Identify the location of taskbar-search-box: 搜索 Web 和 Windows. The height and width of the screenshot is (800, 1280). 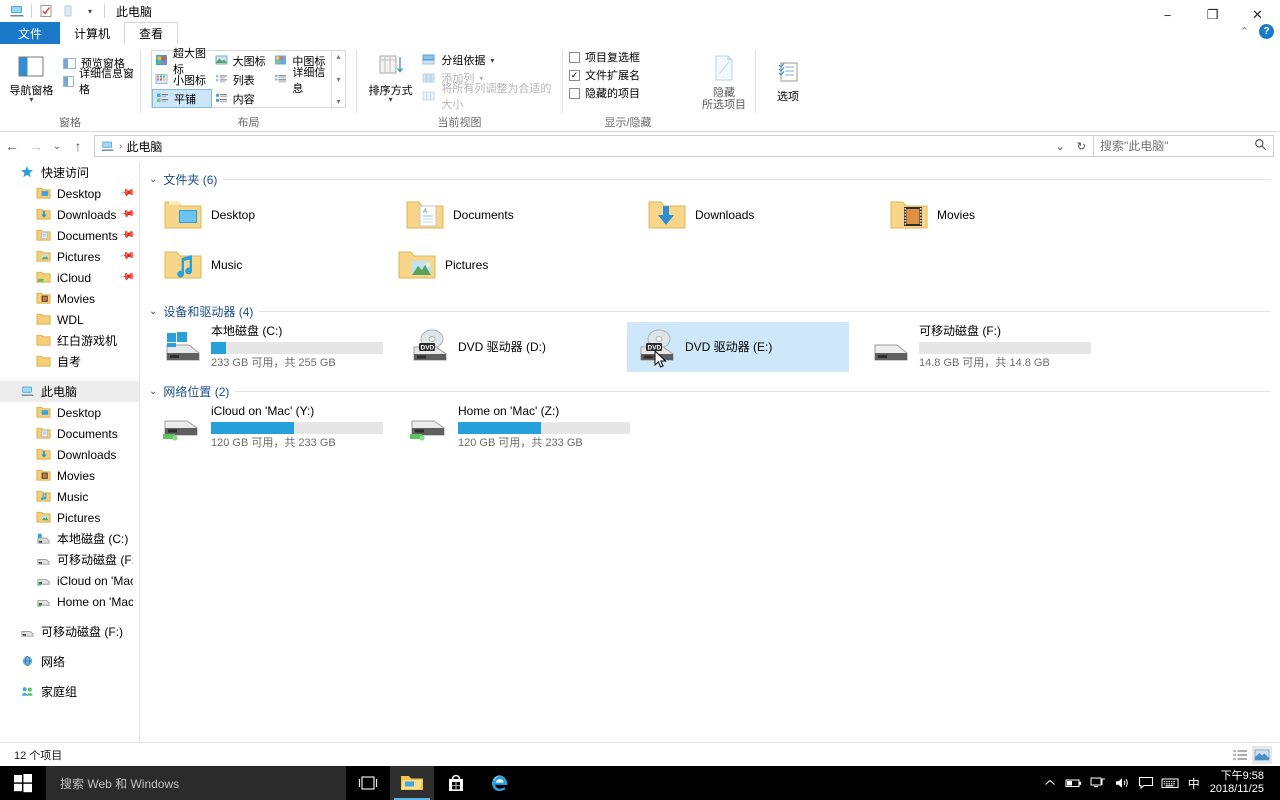
(196, 783).